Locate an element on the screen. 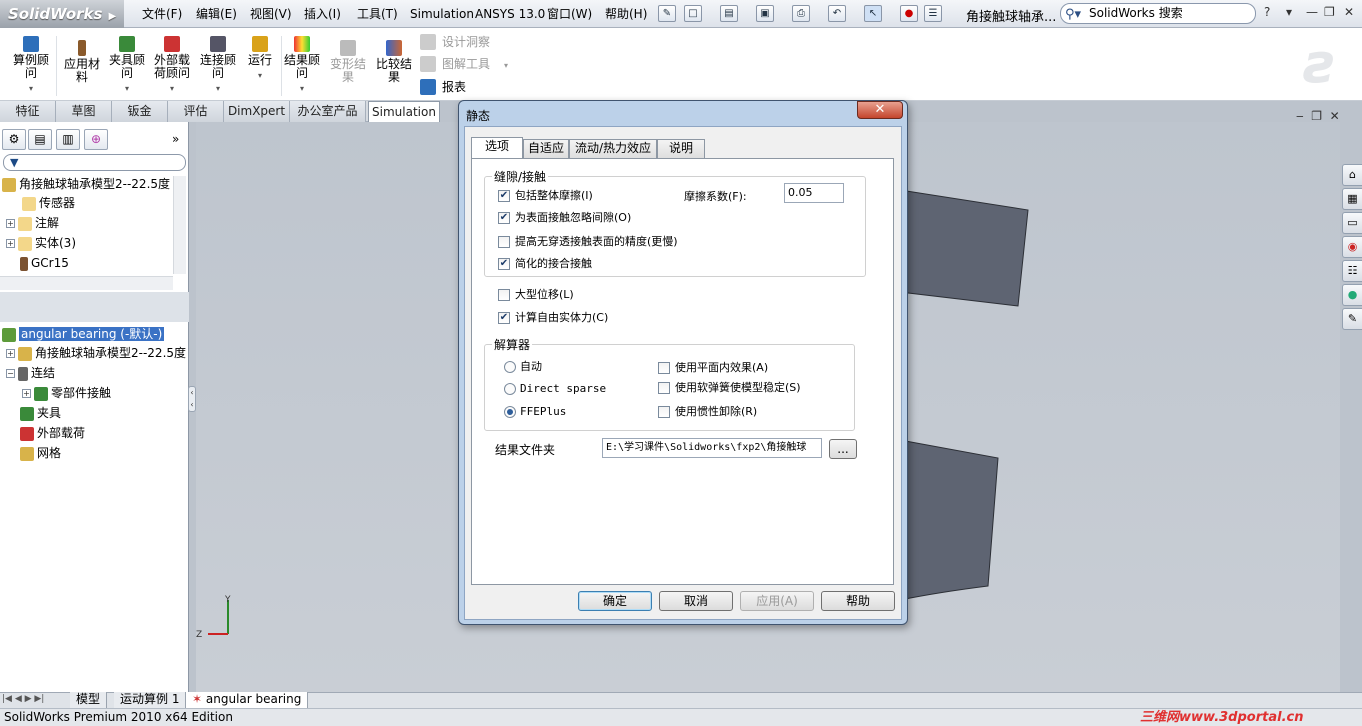  solver-ffeplus-radio: FFEPlus is located at coordinates (535, 412).